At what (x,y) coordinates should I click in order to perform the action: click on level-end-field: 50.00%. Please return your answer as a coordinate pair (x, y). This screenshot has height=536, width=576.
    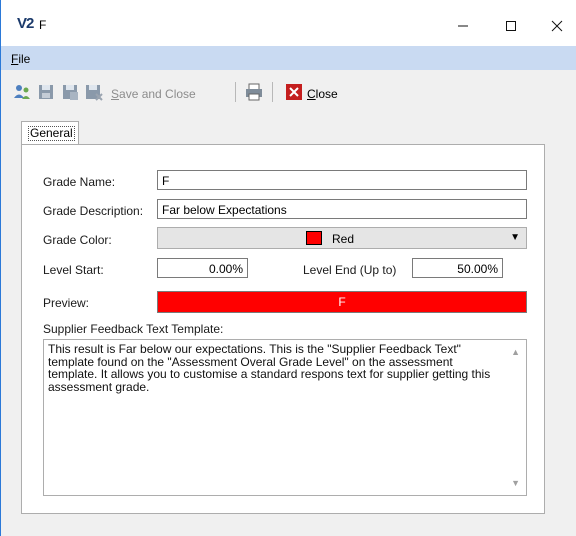
    Looking at the image, I should click on (457, 268).